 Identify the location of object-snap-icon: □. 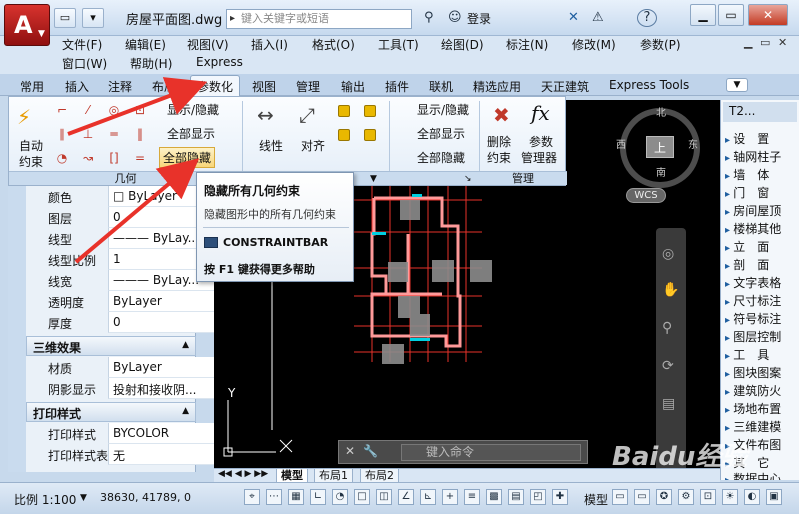
(362, 497).